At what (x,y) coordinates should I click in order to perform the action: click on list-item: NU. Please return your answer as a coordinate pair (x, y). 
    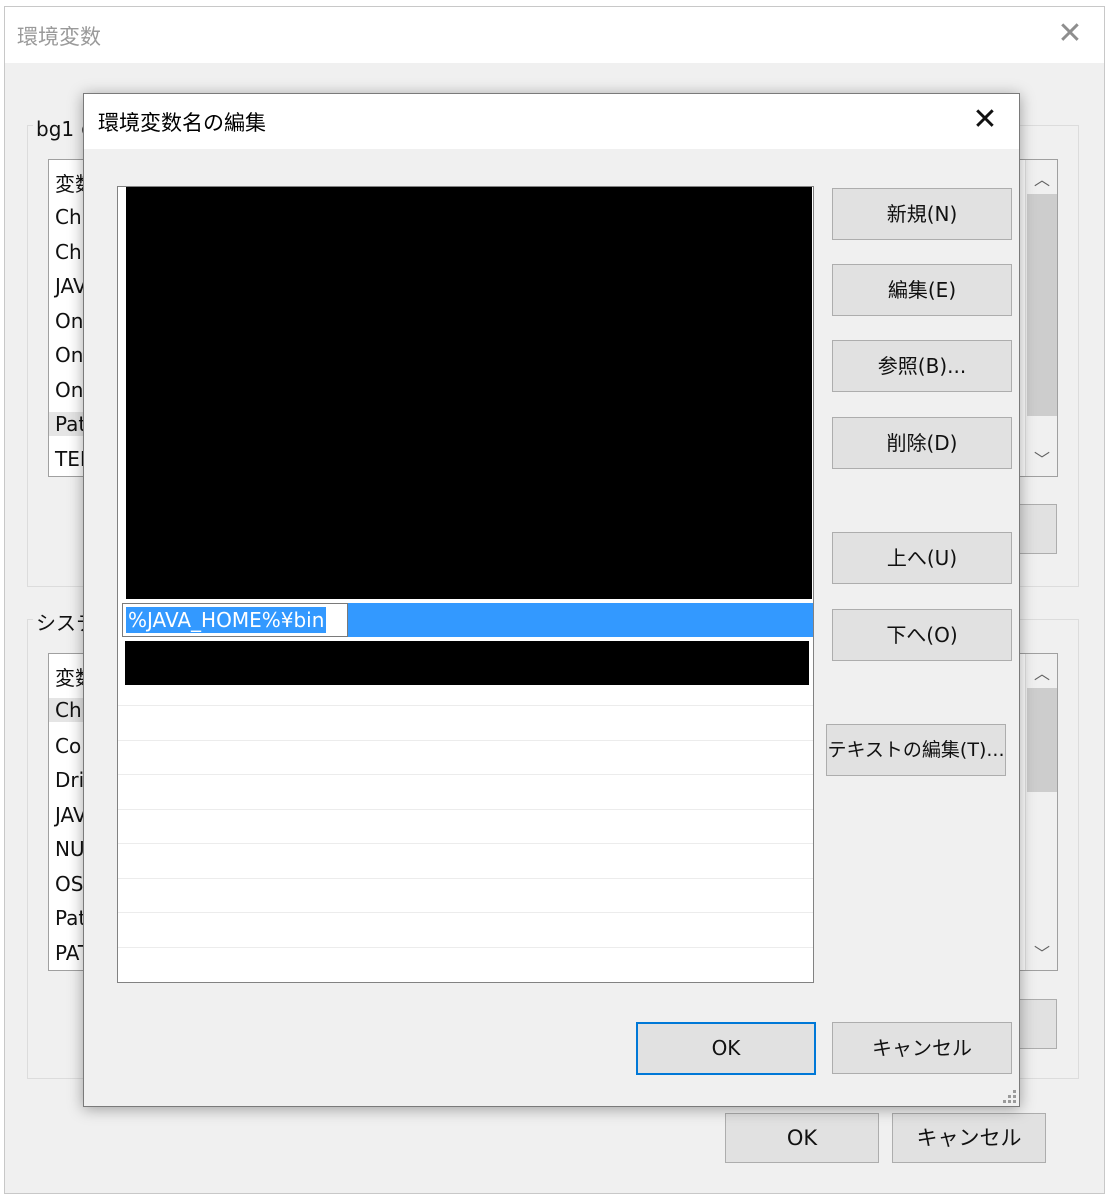
    Looking at the image, I should click on (70, 849).